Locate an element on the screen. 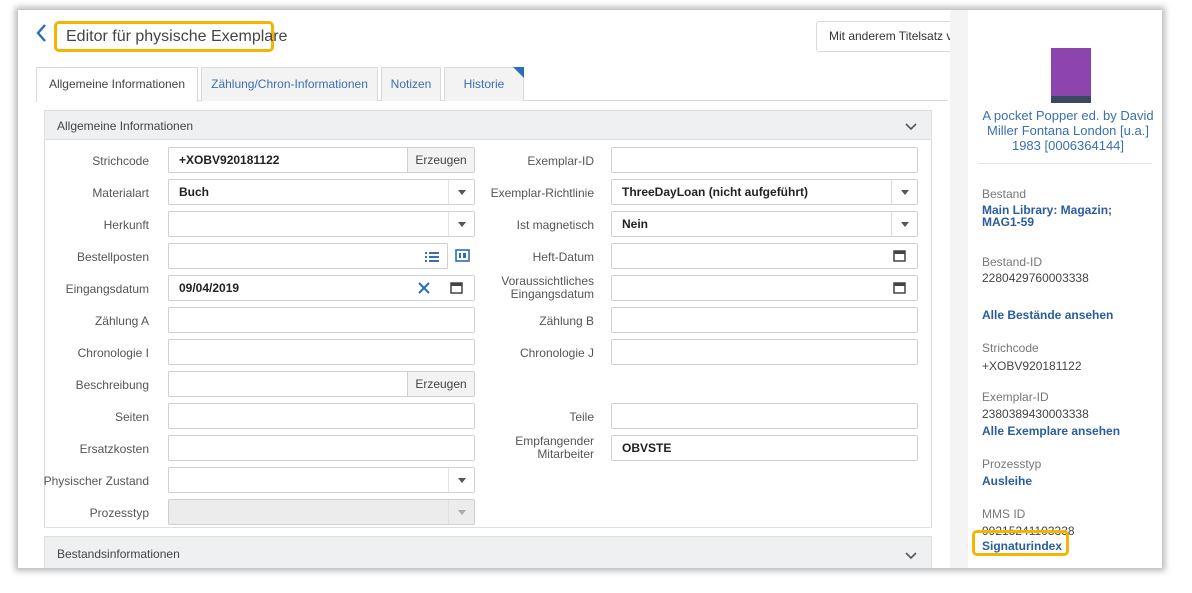 This screenshot has height=593, width=1192. bestand-link: Main Library: Magazin; MAG1-59 is located at coordinates (1057, 216).